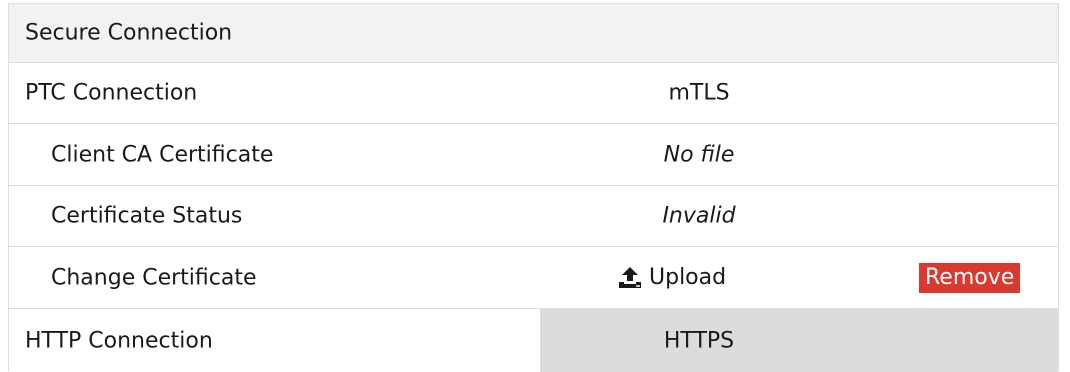 The image size is (1070, 372). I want to click on upload-button: Upload, so click(671, 278).